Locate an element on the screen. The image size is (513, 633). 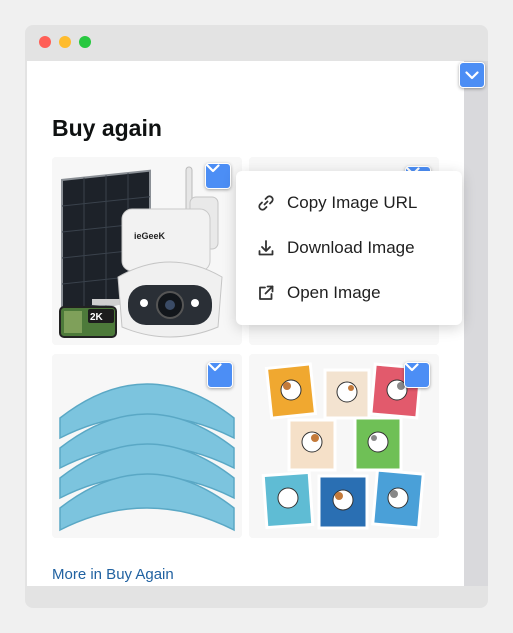
svg-text: ieGeeK is located at coordinates (150, 236).